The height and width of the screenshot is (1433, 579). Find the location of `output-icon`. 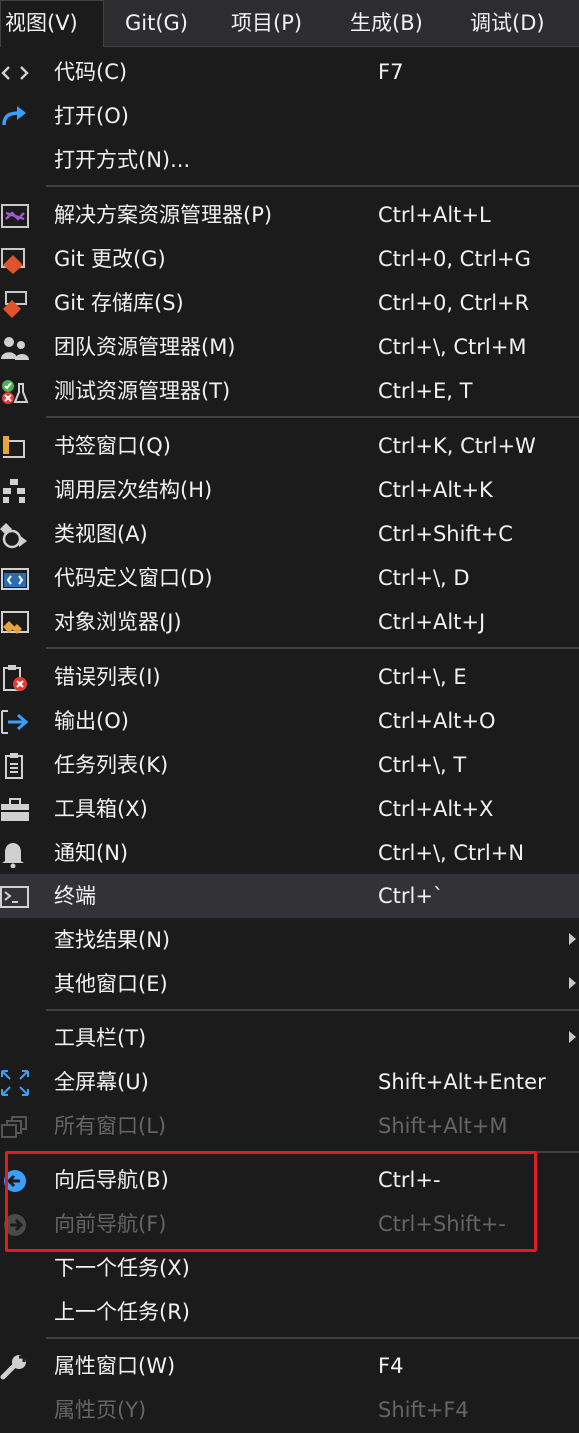

output-icon is located at coordinates (15, 722).